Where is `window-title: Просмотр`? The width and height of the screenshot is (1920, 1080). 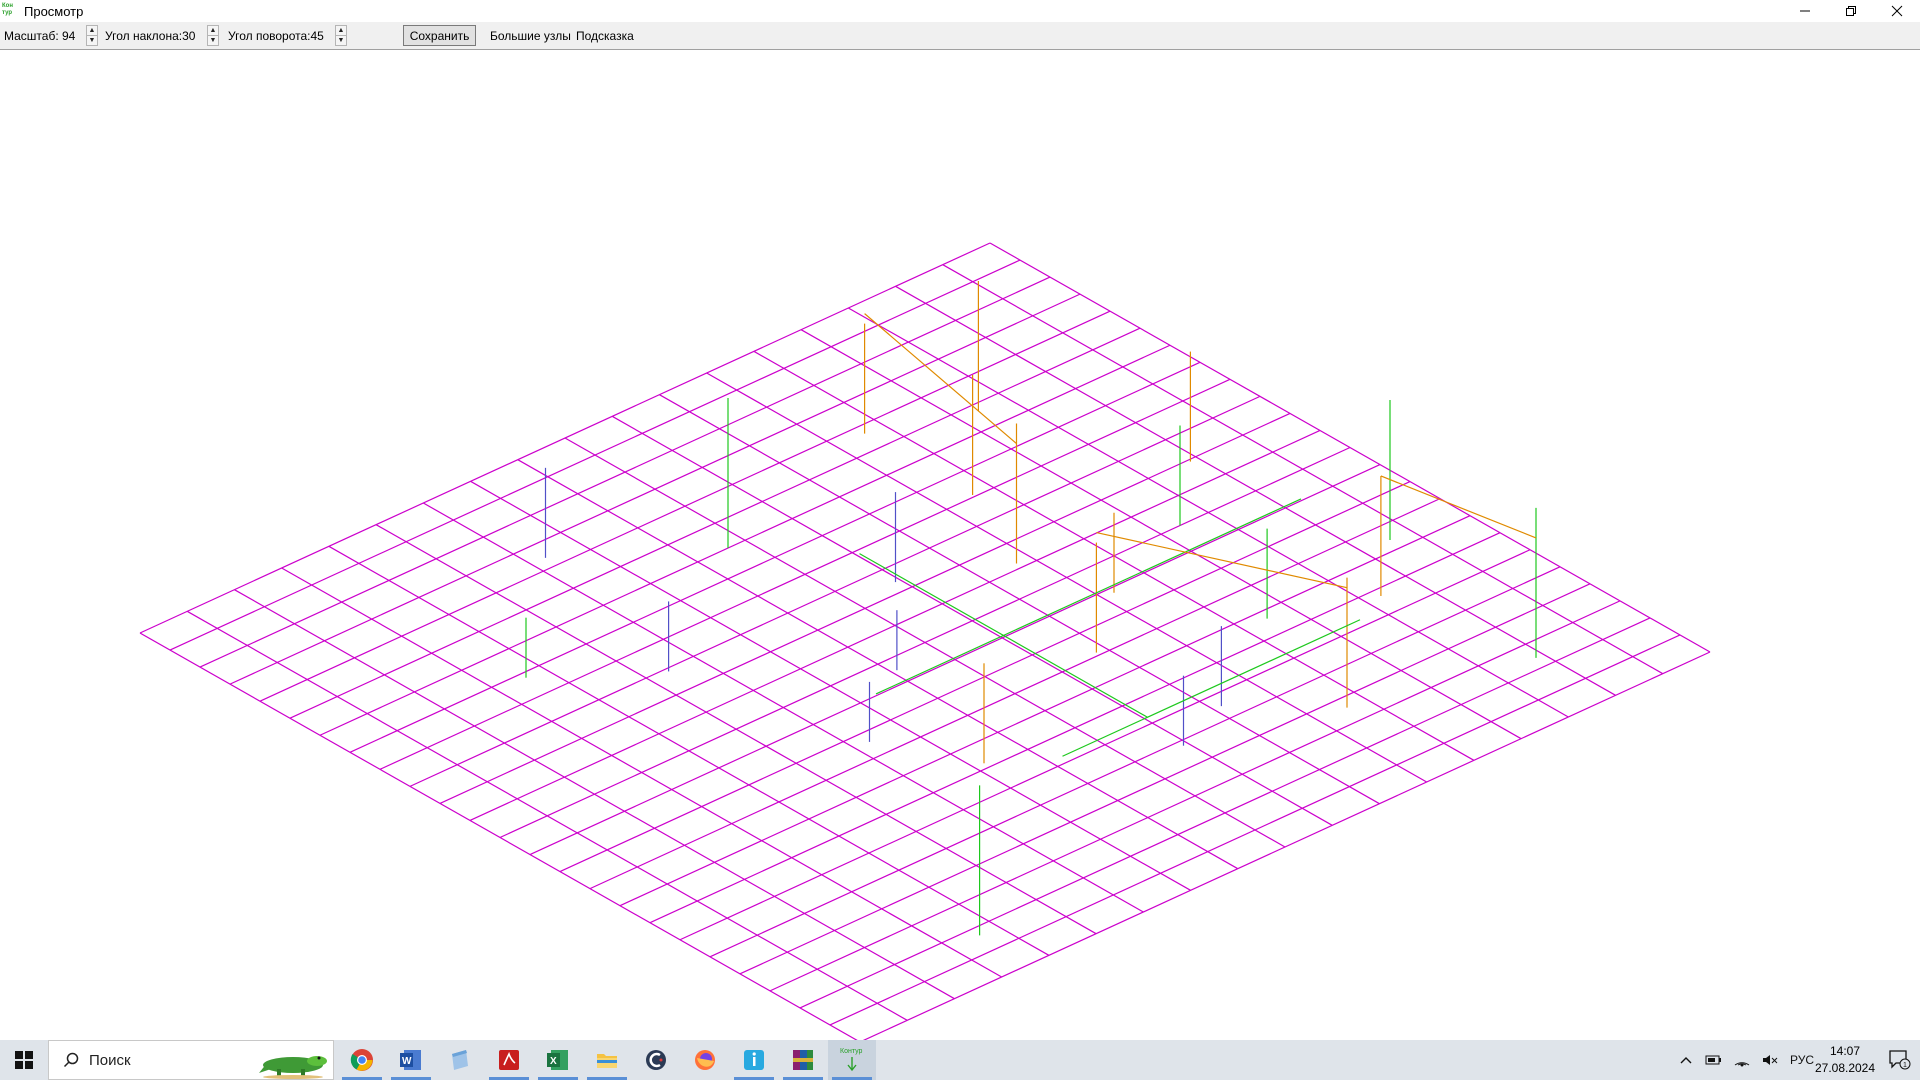 window-title: Просмотр is located at coordinates (54, 11).